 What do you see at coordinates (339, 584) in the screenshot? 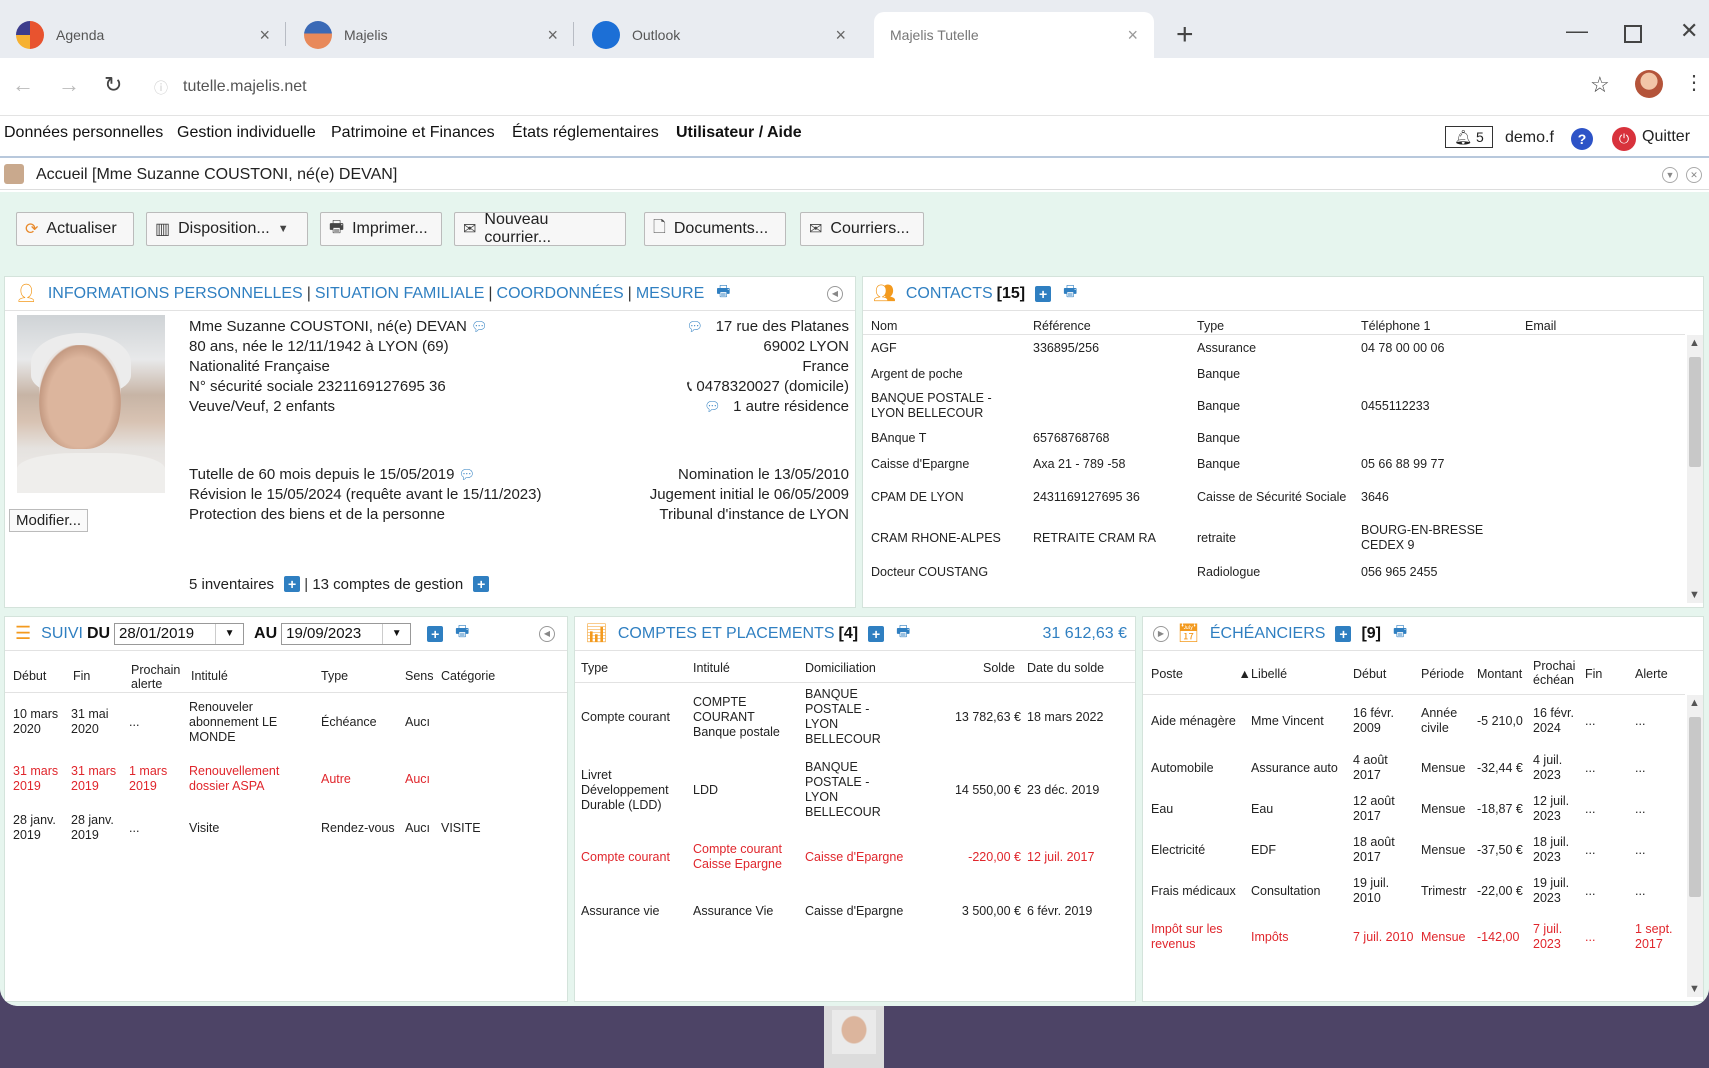
I see `inventories-link: 5 inventaires + | 13 comptes de gestion +` at bounding box center [339, 584].